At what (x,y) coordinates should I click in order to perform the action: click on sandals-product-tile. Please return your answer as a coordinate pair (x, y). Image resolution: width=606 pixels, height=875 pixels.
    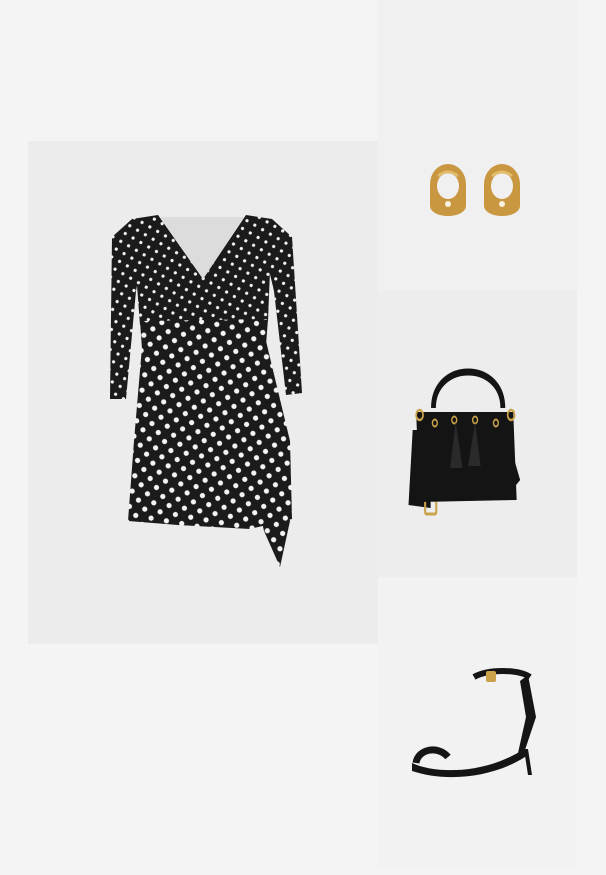
    Looking at the image, I should click on (477, 722).